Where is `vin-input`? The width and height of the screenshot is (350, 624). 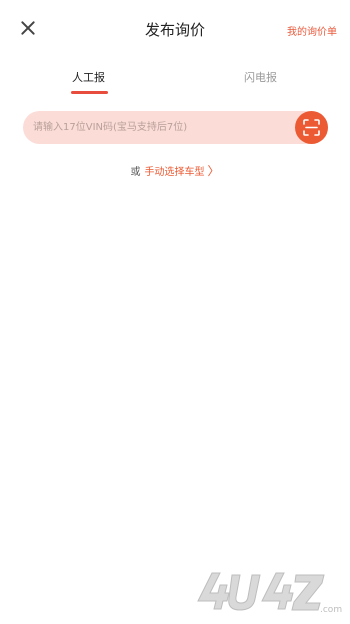
vin-input is located at coordinates (163, 127).